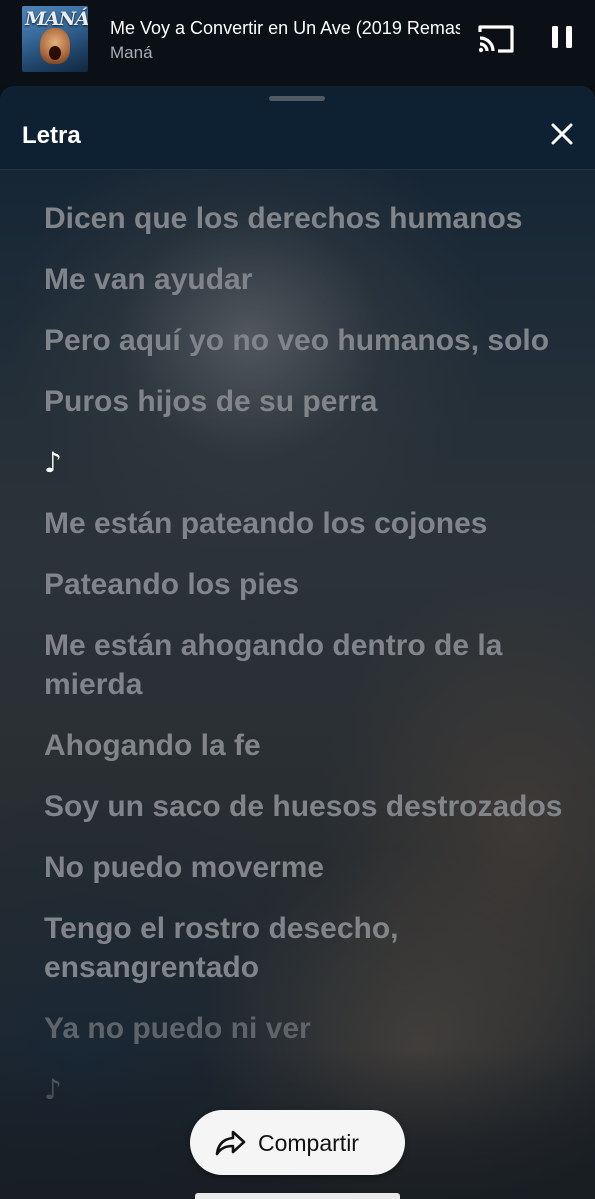 The height and width of the screenshot is (1199, 595). What do you see at coordinates (230, 1143) in the screenshot?
I see `share-icon` at bounding box center [230, 1143].